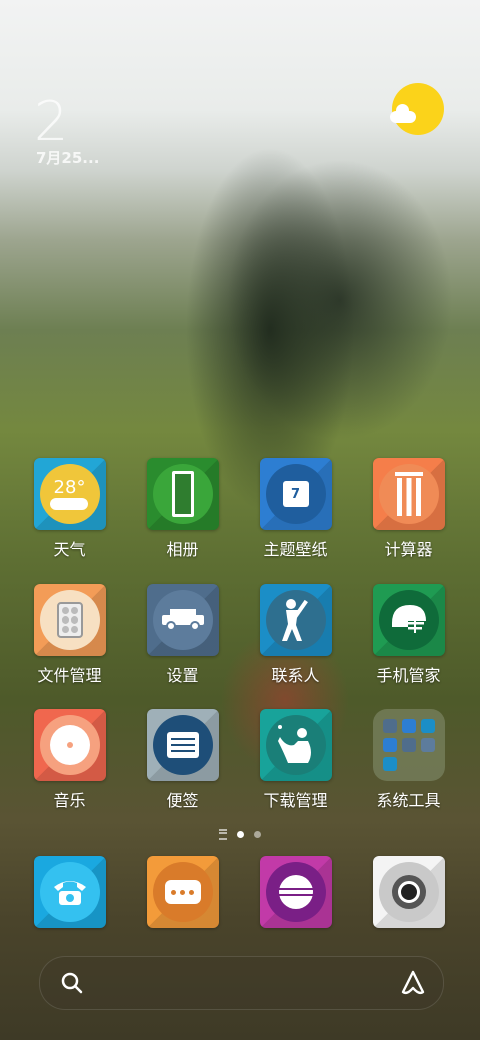 The image size is (480, 1040). I want to click on dock-browser, so click(295, 892).